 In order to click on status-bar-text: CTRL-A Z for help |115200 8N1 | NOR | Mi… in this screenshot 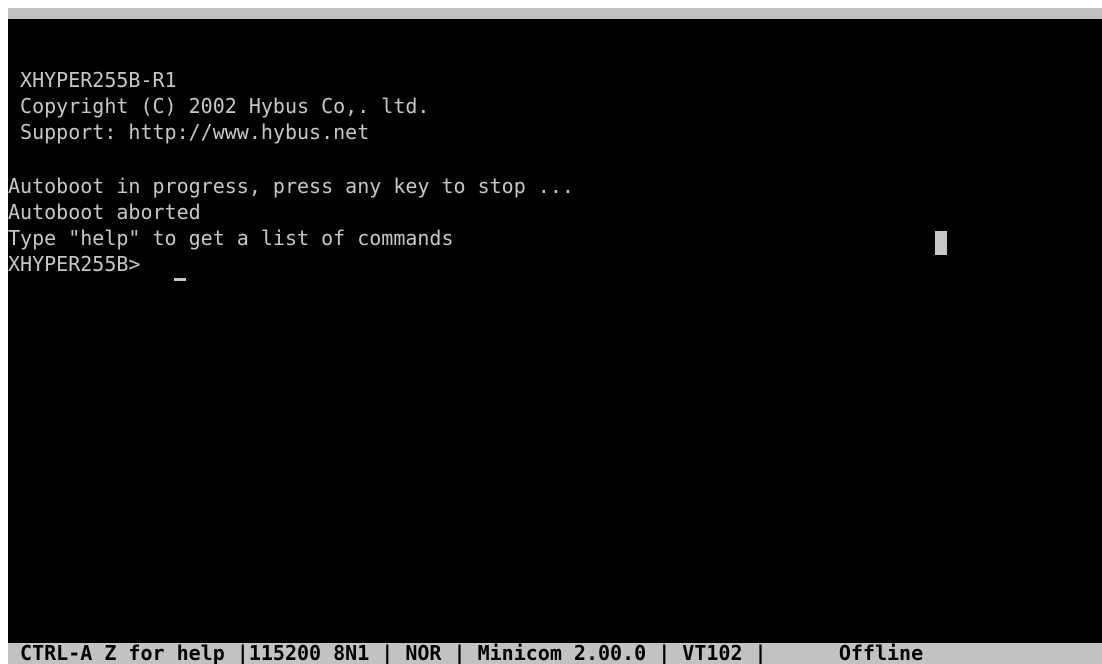, I will do `click(466, 653)`.